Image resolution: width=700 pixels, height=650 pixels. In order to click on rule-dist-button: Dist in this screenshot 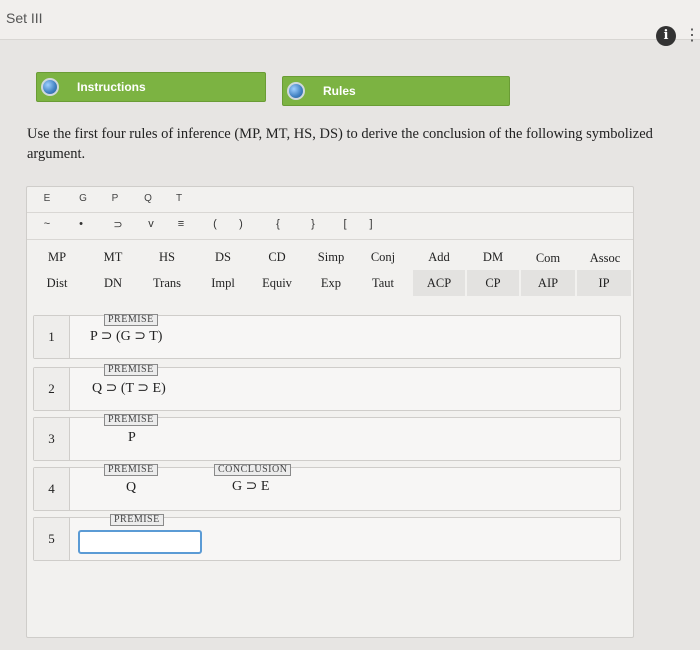, I will do `click(57, 283)`.